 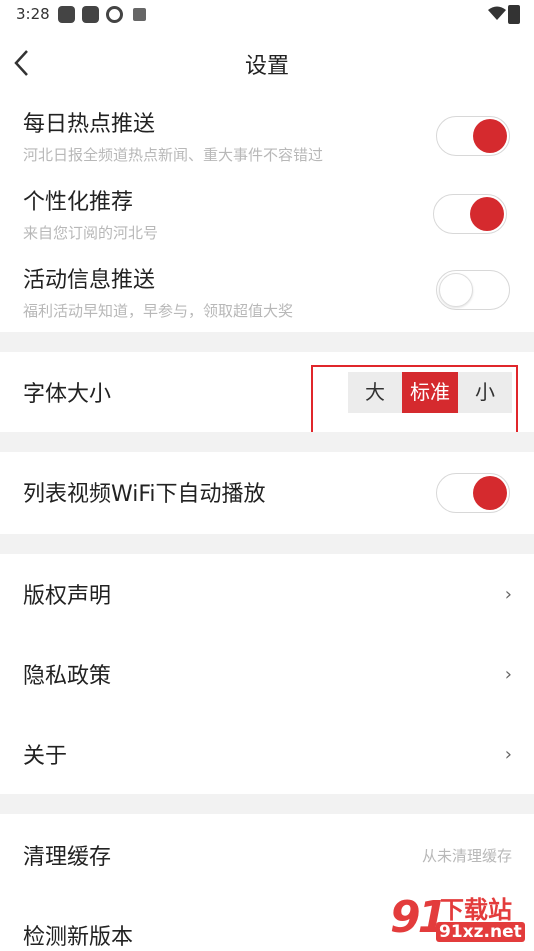 I want to click on status-bar: 3:28, so click(x=267, y=15).